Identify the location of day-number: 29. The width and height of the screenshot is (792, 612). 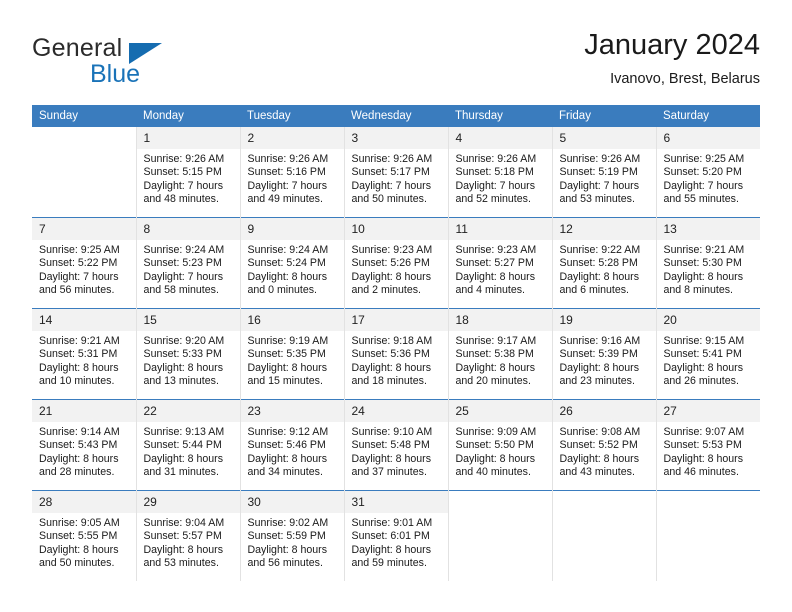
(188, 502).